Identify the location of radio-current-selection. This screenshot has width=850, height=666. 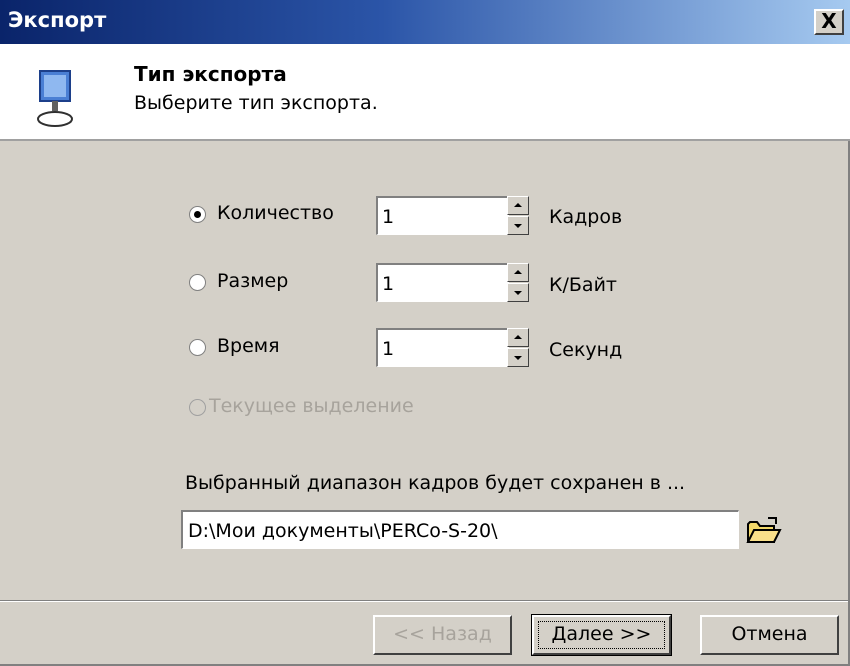
(197, 407).